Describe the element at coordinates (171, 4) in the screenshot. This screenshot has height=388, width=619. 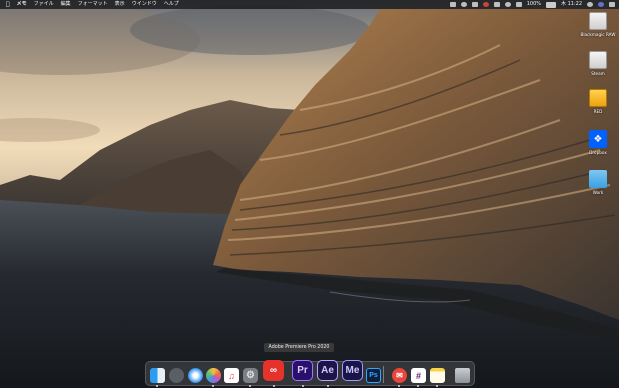
I see `menu-help: ヘルプ` at that location.